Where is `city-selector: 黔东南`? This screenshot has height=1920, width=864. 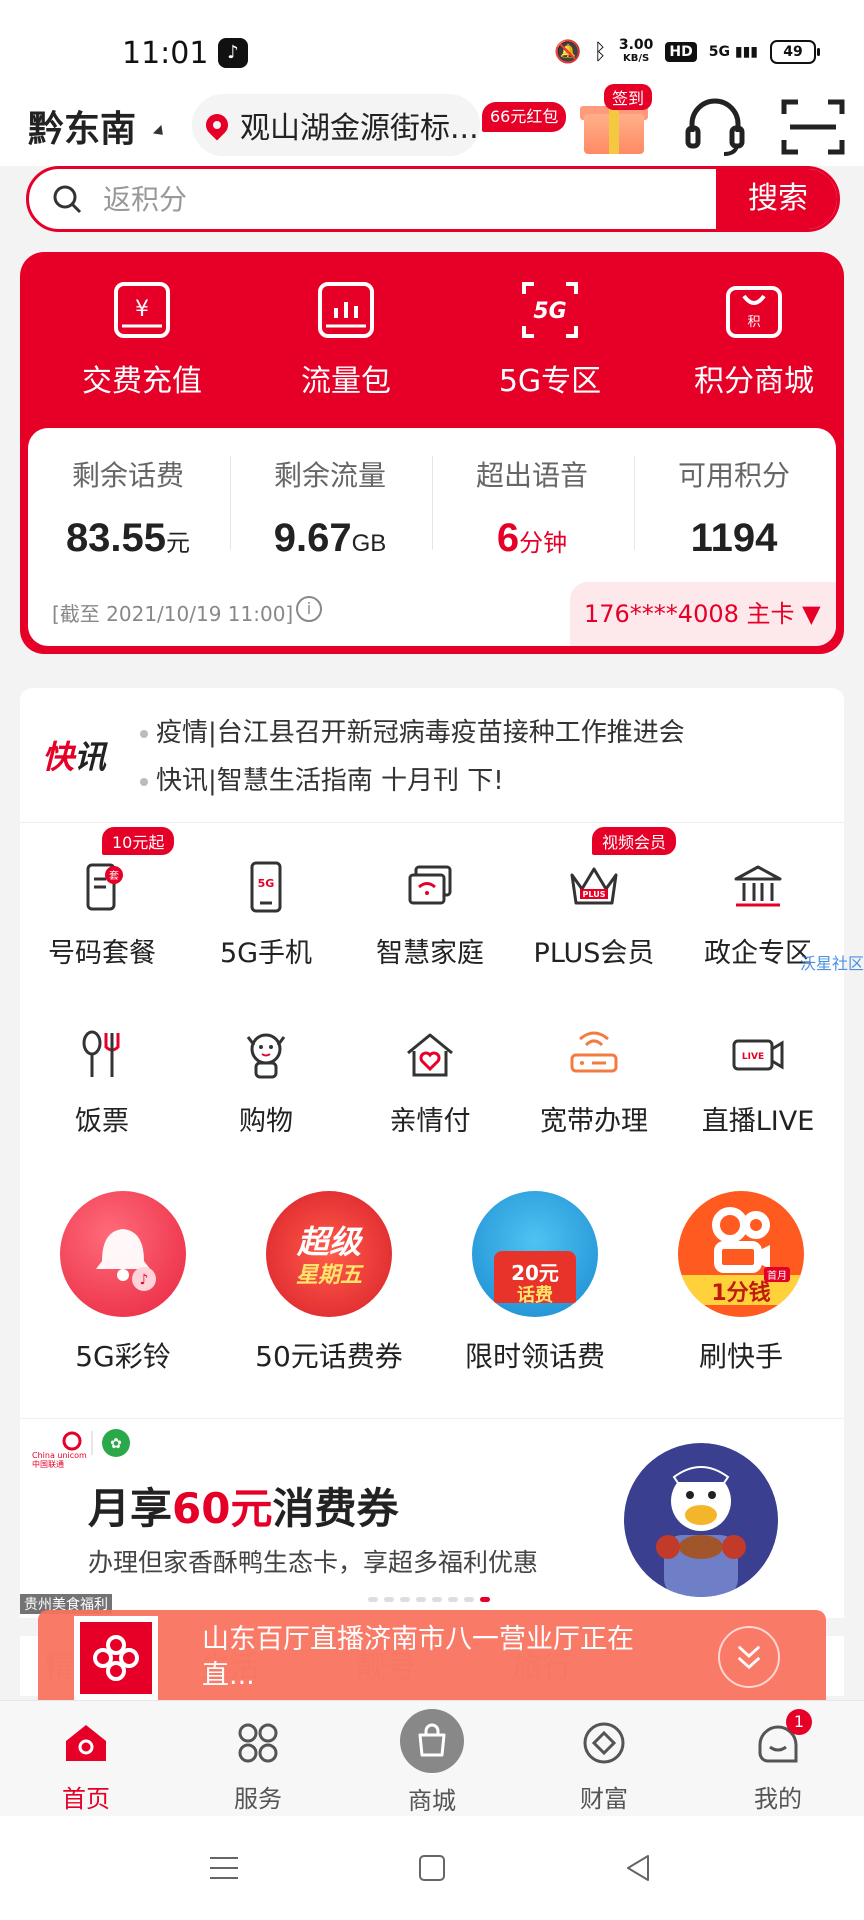 city-selector: 黔东南 is located at coordinates (82, 126).